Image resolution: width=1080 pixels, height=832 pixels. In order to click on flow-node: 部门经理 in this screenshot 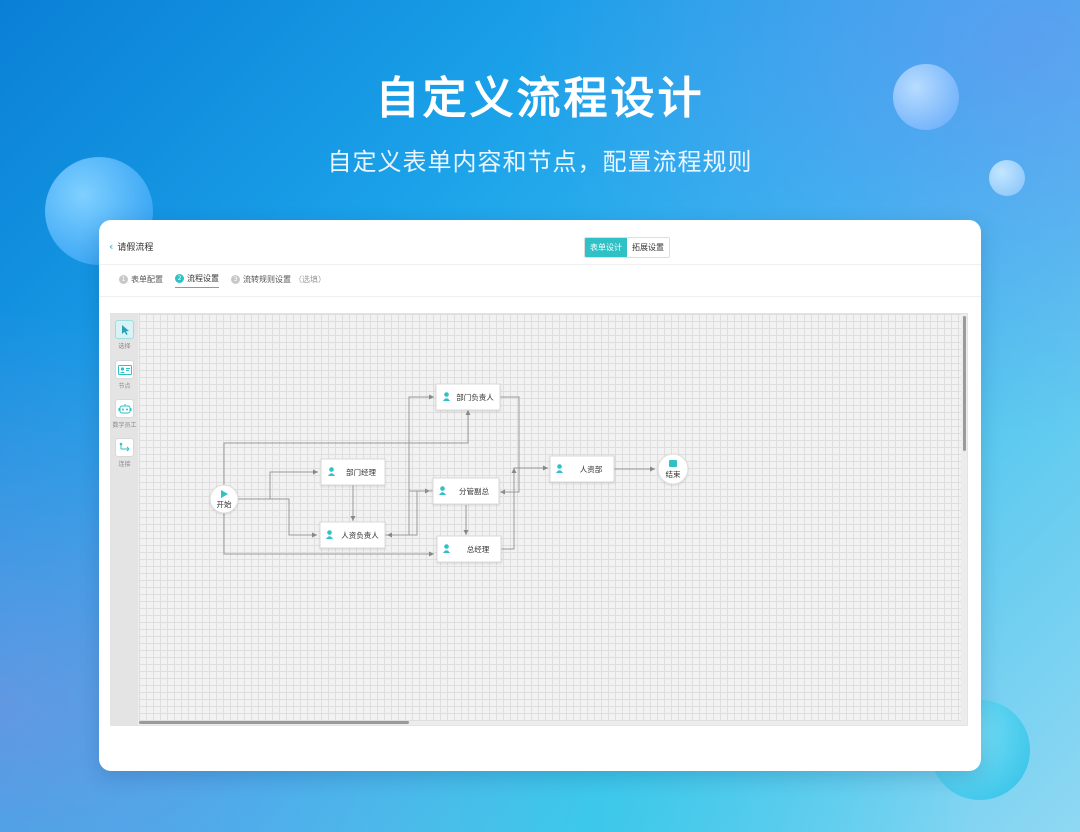, I will do `click(353, 472)`.